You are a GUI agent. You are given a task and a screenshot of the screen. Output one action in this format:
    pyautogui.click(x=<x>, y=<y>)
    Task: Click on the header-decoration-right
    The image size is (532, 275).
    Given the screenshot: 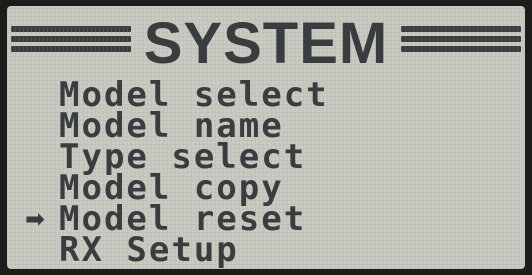 What is the action you would take?
    pyautogui.click(x=461, y=44)
    